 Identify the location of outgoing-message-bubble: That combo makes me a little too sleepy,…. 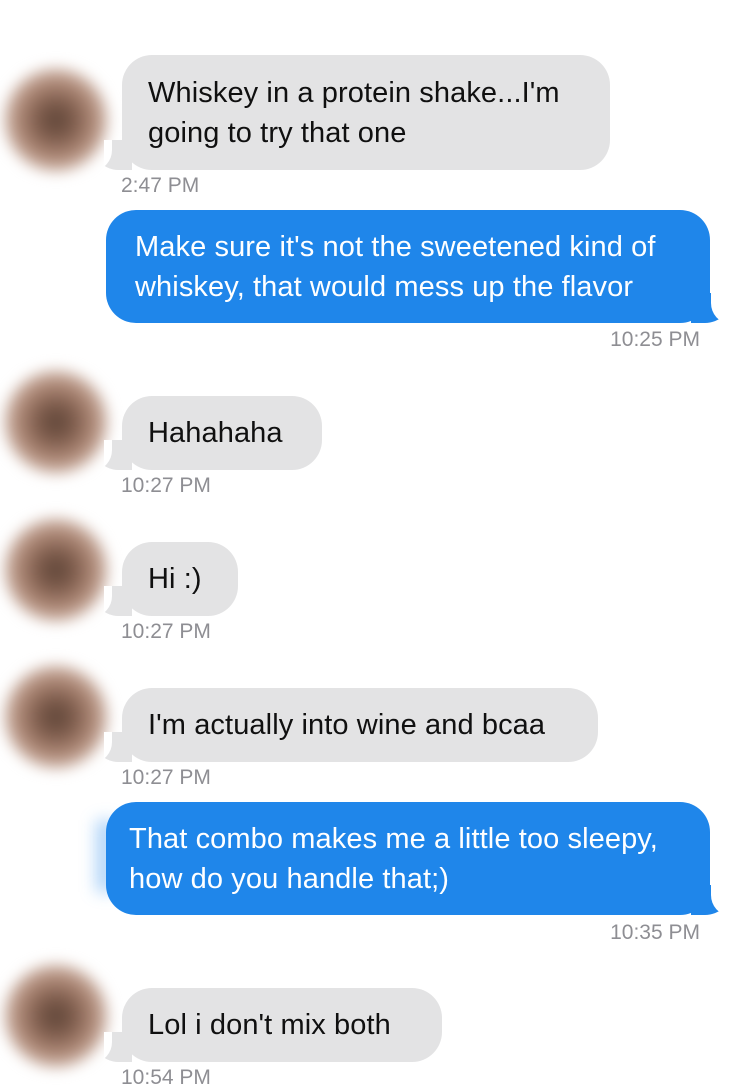
(408, 858).